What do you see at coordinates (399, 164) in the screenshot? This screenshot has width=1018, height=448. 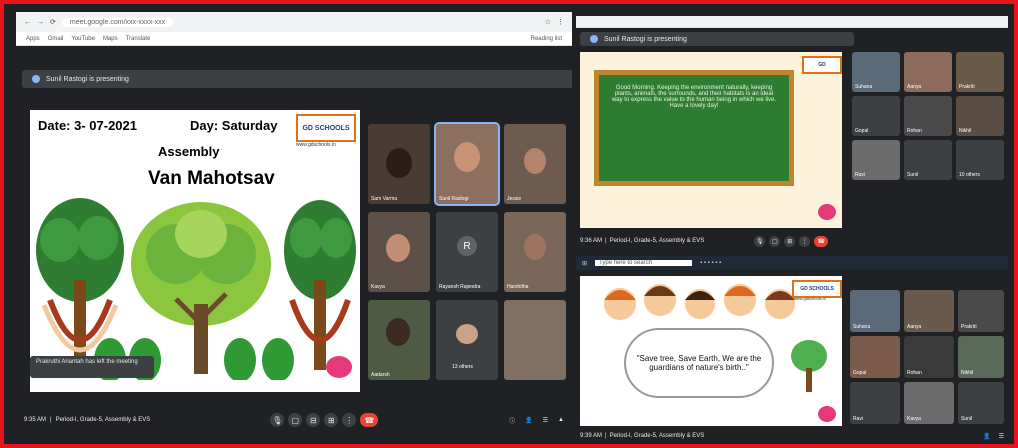 I see `participant-tile: Sam Varma` at bounding box center [399, 164].